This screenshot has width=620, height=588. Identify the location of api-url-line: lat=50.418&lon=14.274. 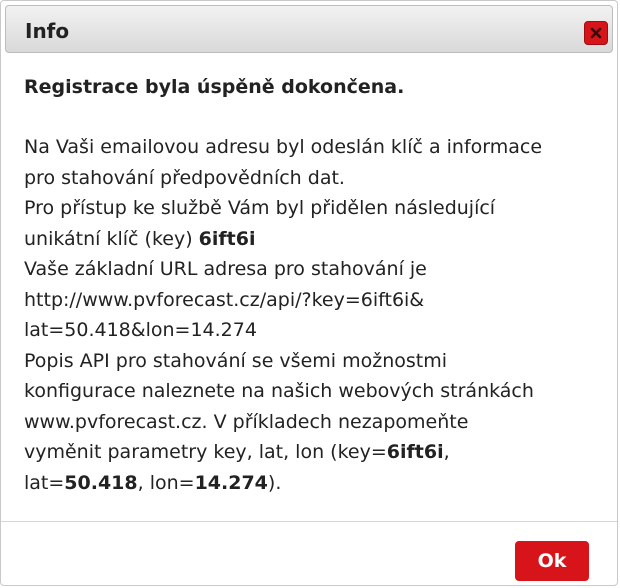
(140, 330).